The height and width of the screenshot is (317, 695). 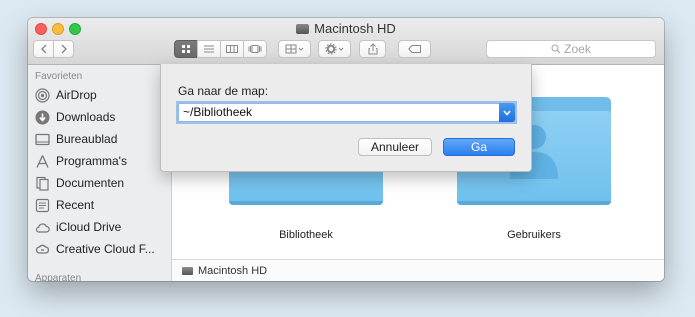 I want to click on creative-cloud-icon, so click(x=42, y=249).